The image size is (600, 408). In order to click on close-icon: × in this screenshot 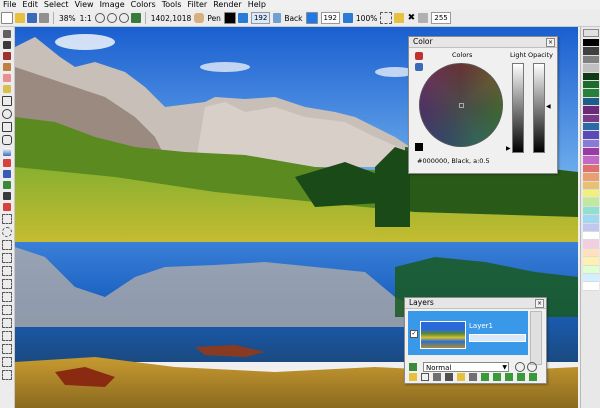, I will do `click(550, 42)`.